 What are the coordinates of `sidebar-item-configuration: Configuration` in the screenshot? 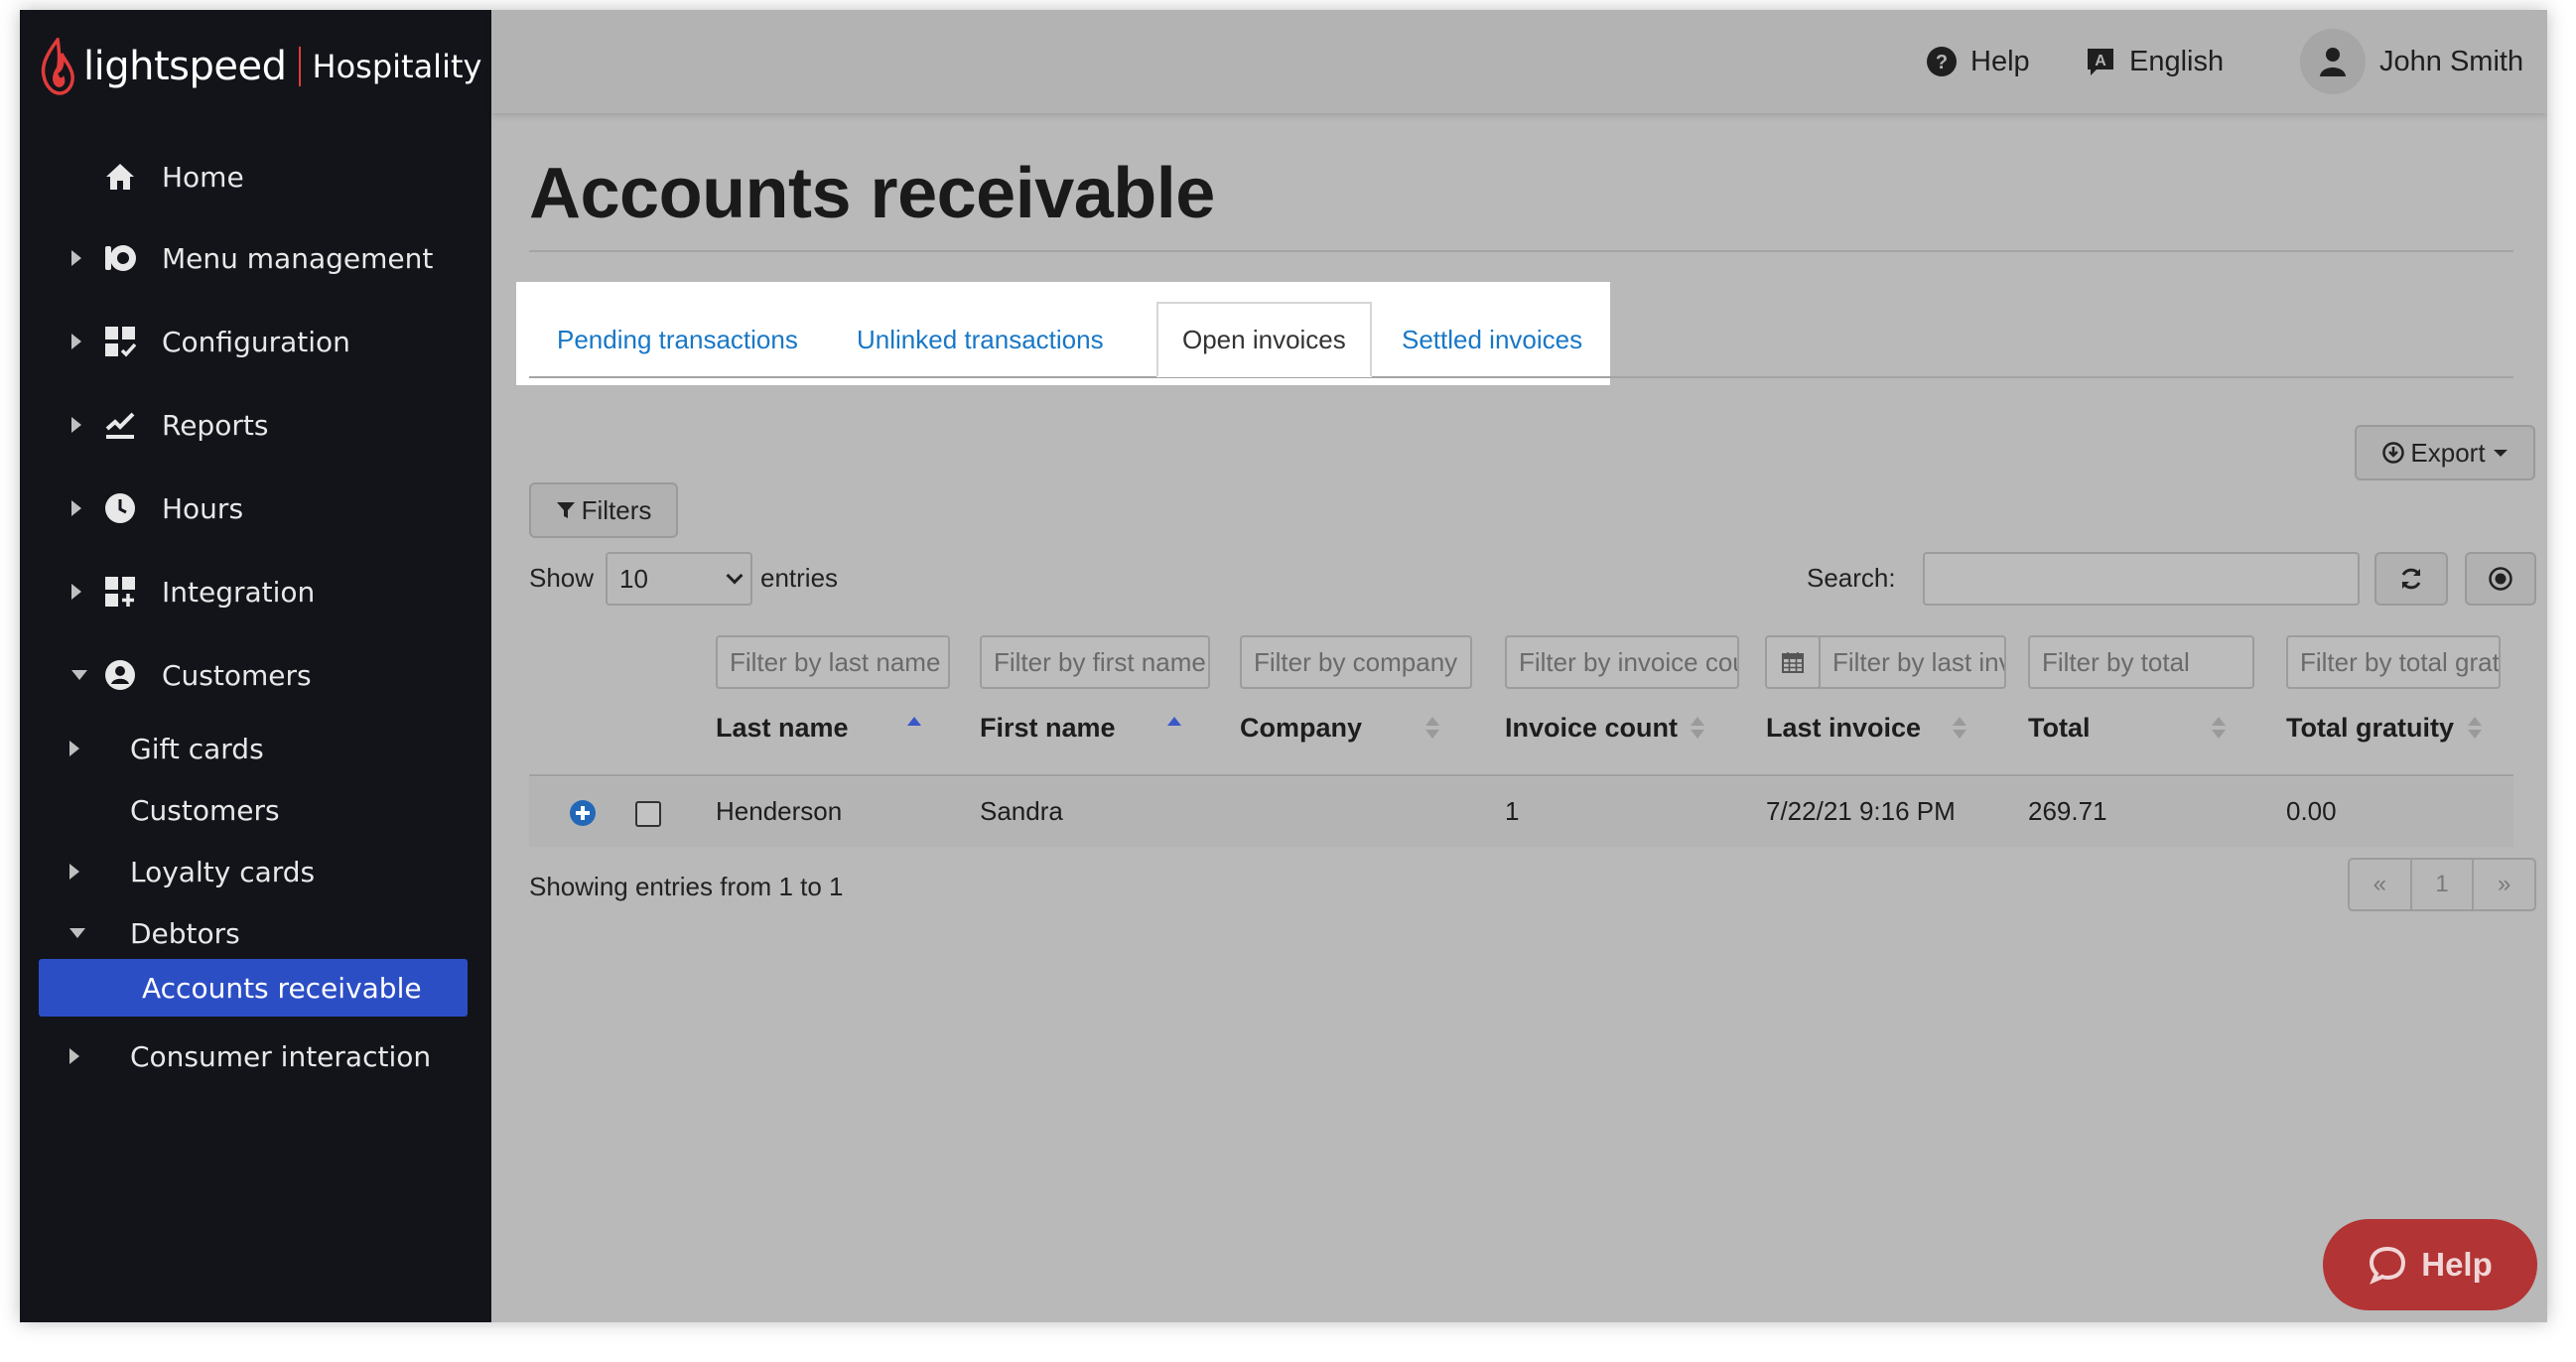 It's located at (255, 341).